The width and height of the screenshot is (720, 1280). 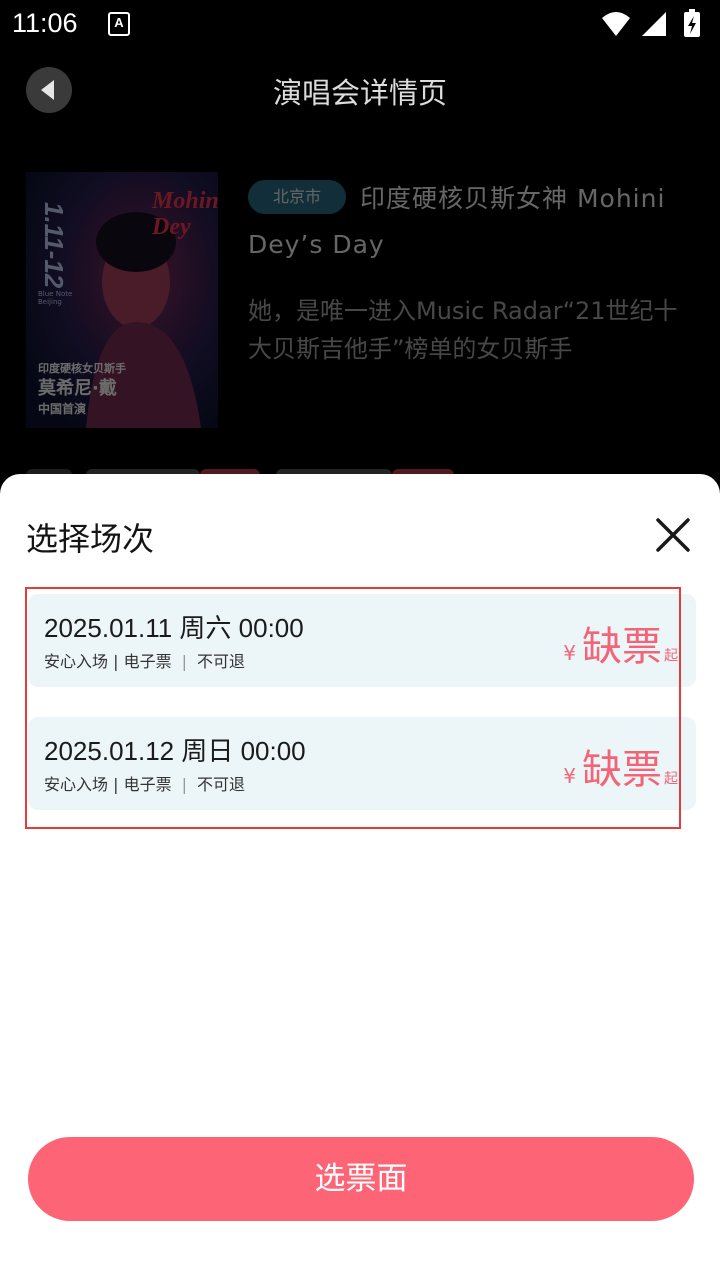 I want to click on wifi-icon, so click(x=616, y=24).